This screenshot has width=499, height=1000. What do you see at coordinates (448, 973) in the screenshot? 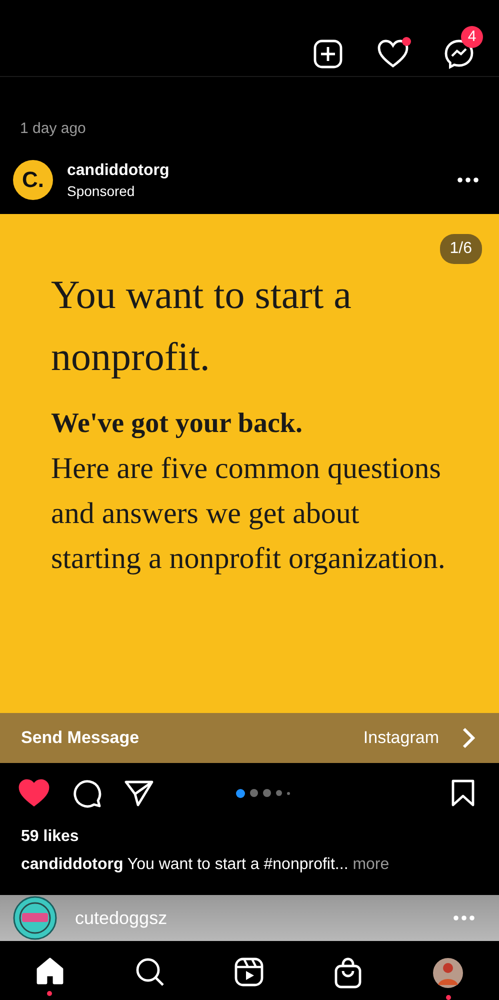
I see `profile-avatar` at bounding box center [448, 973].